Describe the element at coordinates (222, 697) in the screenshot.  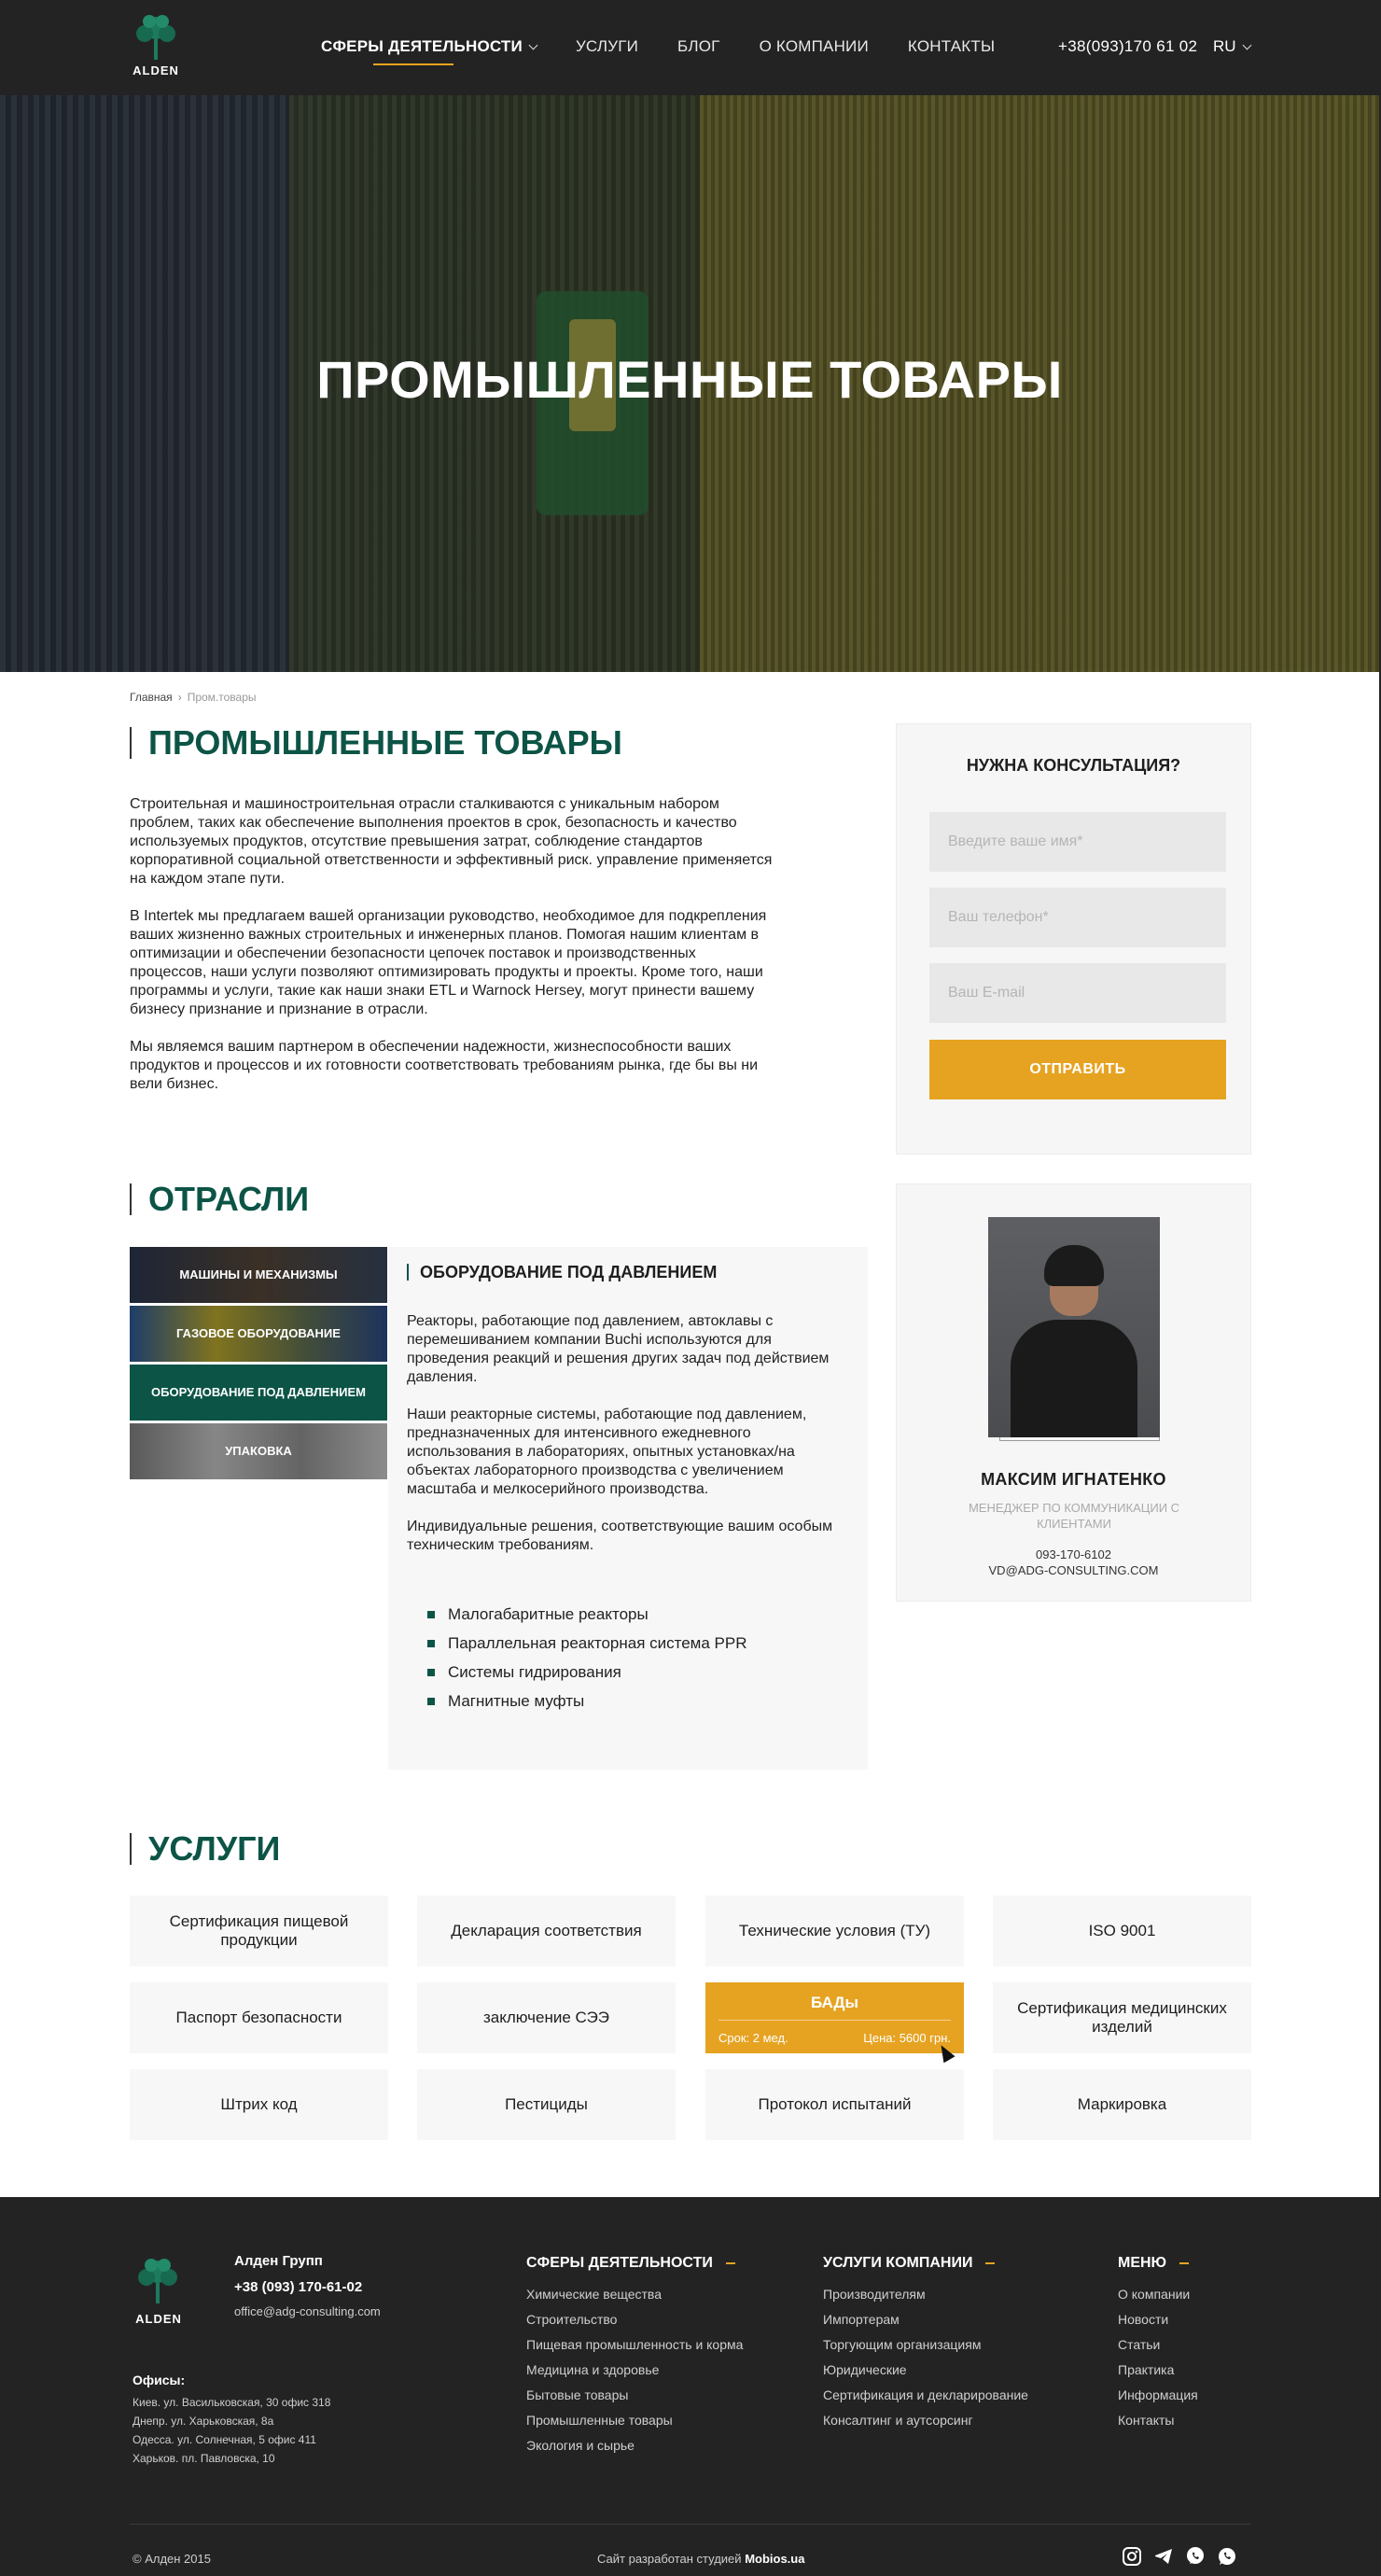
I see `breadcrumb-current: Пром.товары` at that location.